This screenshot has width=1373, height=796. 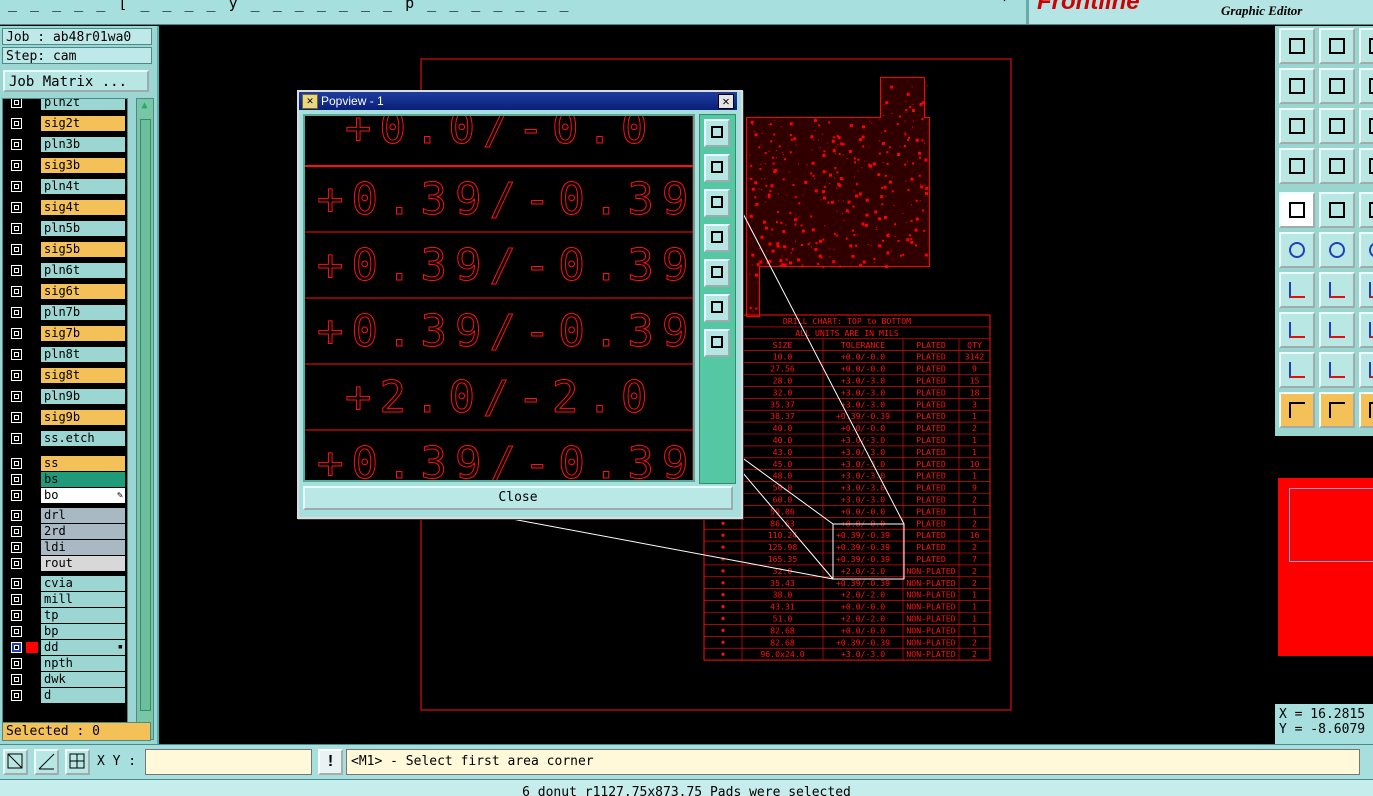 What do you see at coordinates (717, 203) in the screenshot?
I see `pan-down-button` at bounding box center [717, 203].